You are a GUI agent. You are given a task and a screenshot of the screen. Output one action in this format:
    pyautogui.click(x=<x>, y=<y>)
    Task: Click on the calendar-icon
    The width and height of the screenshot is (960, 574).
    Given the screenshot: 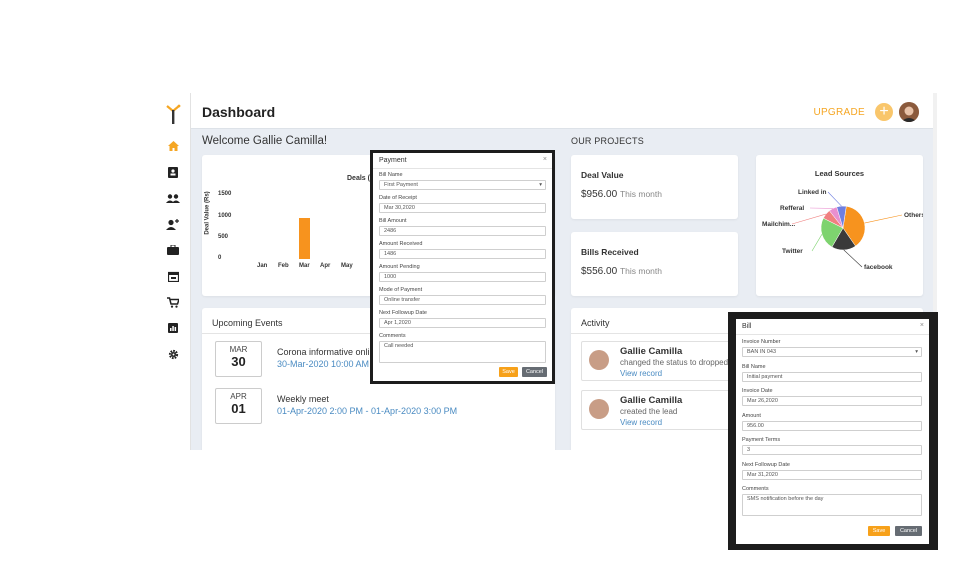 What is the action you would take?
    pyautogui.click(x=173, y=276)
    